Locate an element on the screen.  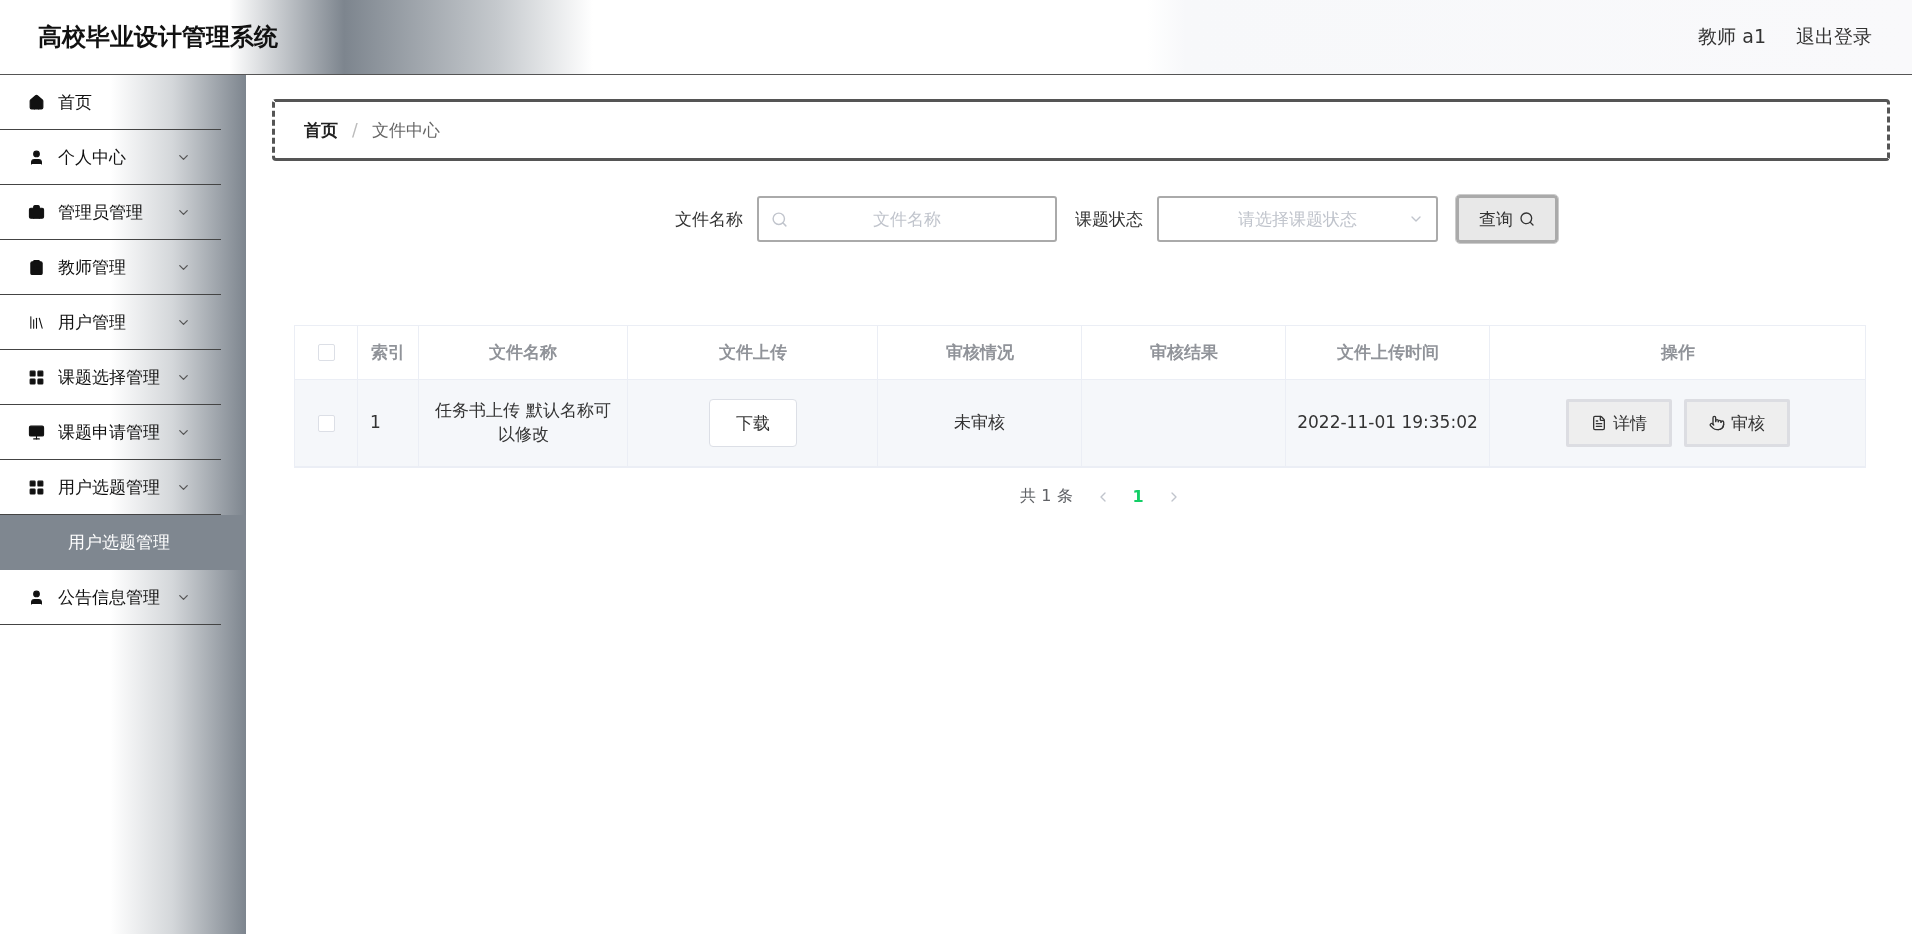
logout-link: 退出登录 is located at coordinates (1834, 37).